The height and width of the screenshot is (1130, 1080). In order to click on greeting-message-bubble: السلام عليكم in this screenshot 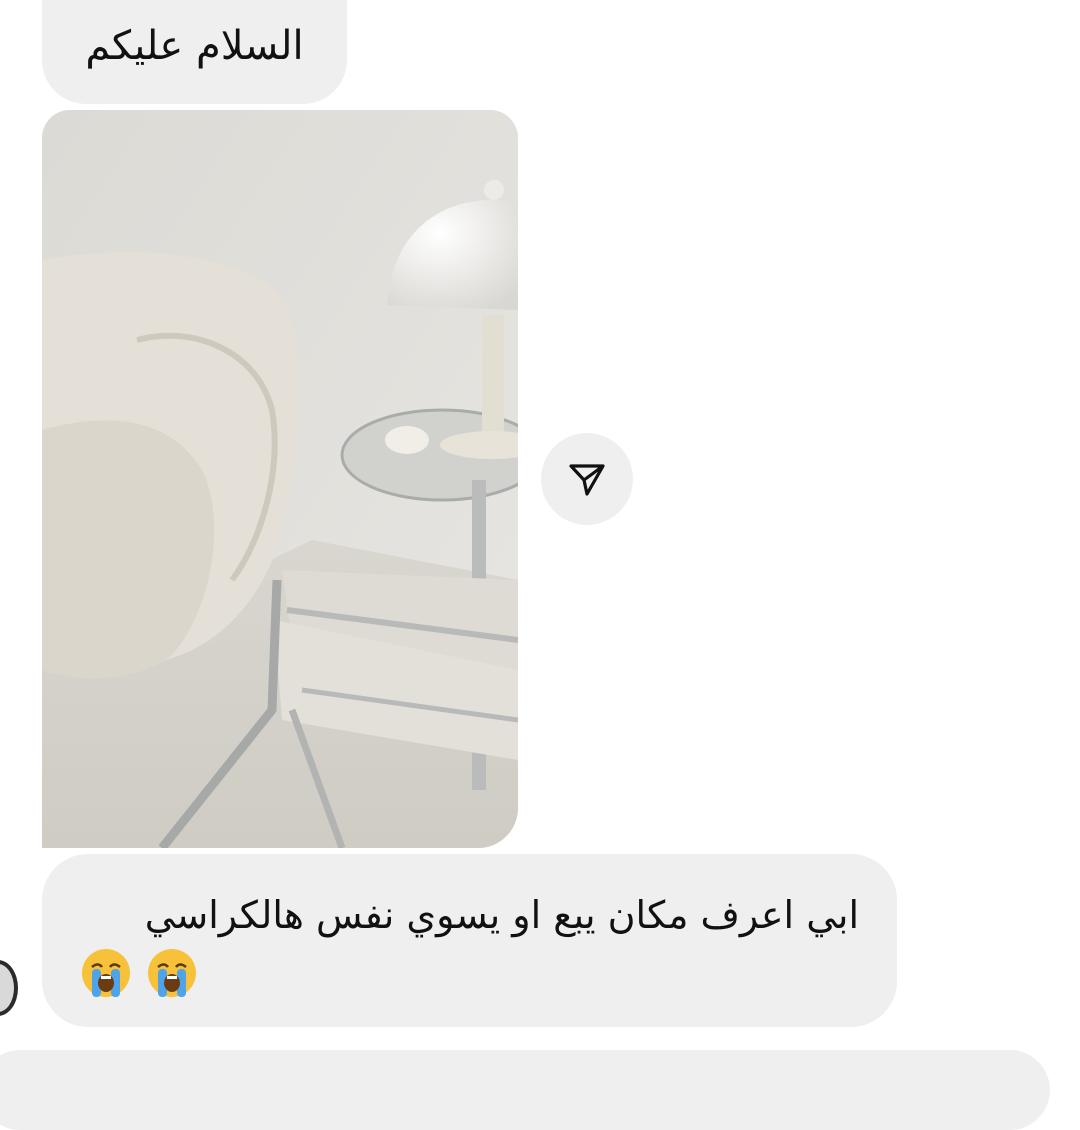, I will do `click(194, 52)`.